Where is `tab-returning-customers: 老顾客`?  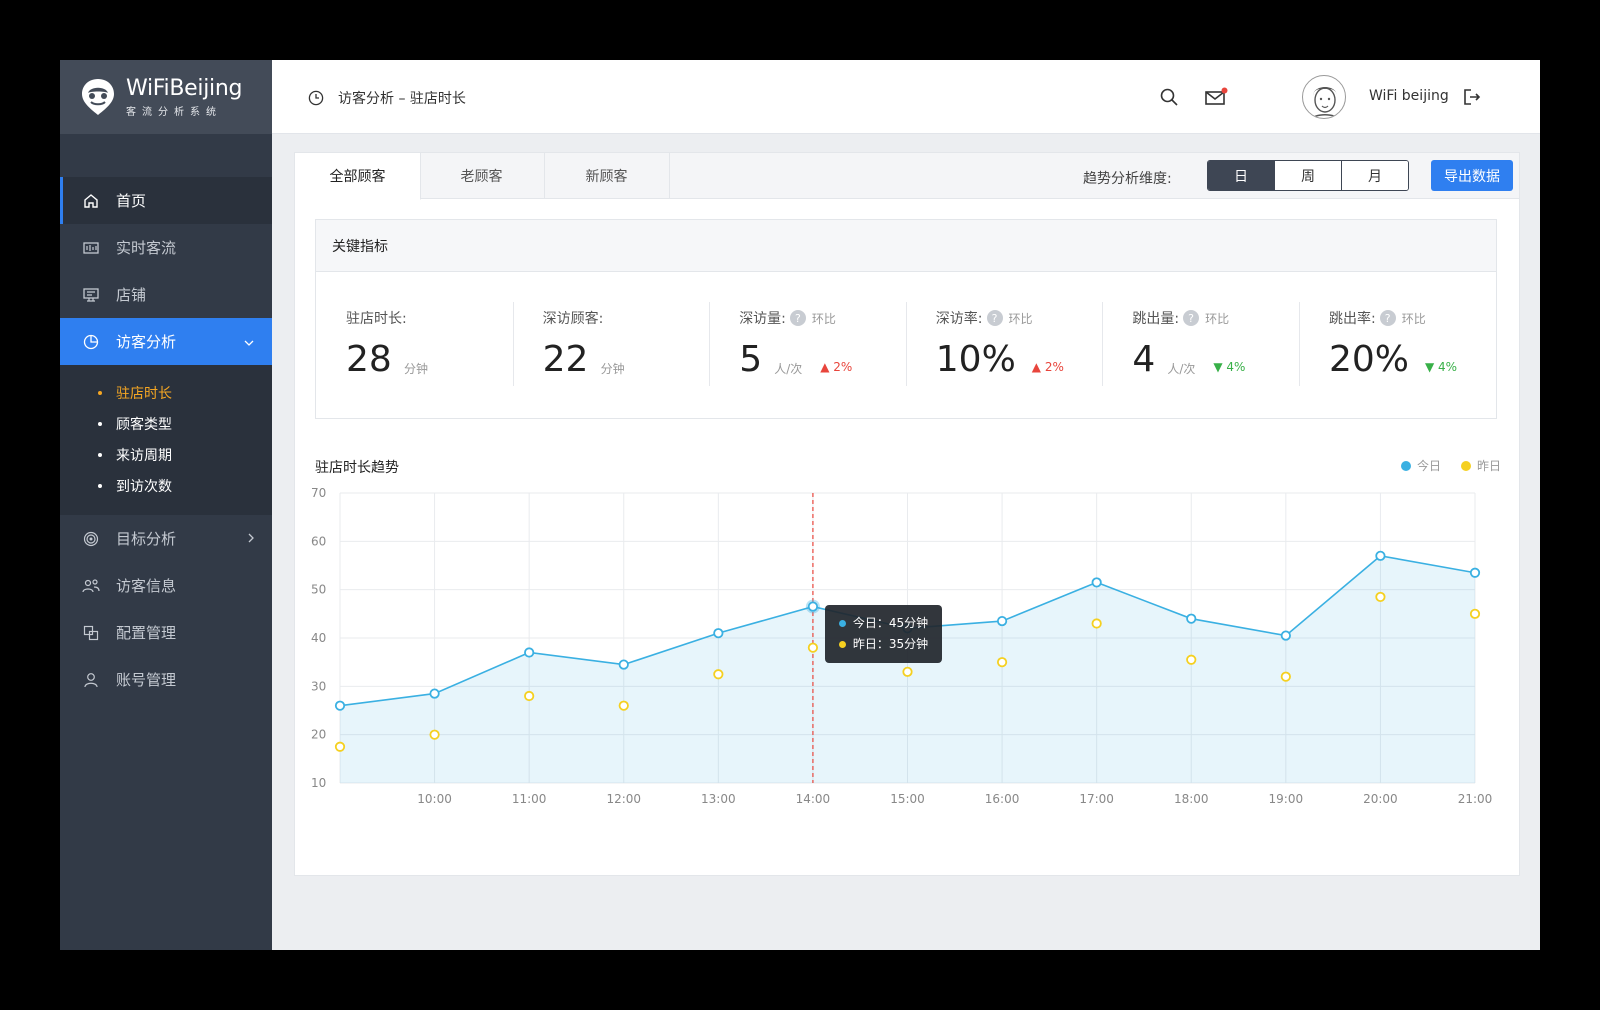 tab-returning-customers: 老顾客 is located at coordinates (482, 176).